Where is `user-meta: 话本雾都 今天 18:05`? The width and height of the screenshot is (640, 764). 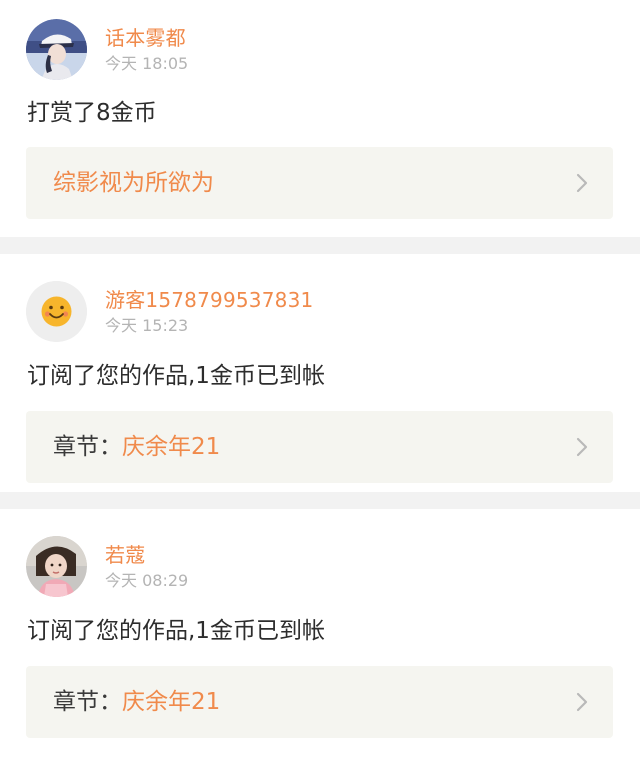 user-meta: 话本雾都 今天 18:05 is located at coordinates (146, 49).